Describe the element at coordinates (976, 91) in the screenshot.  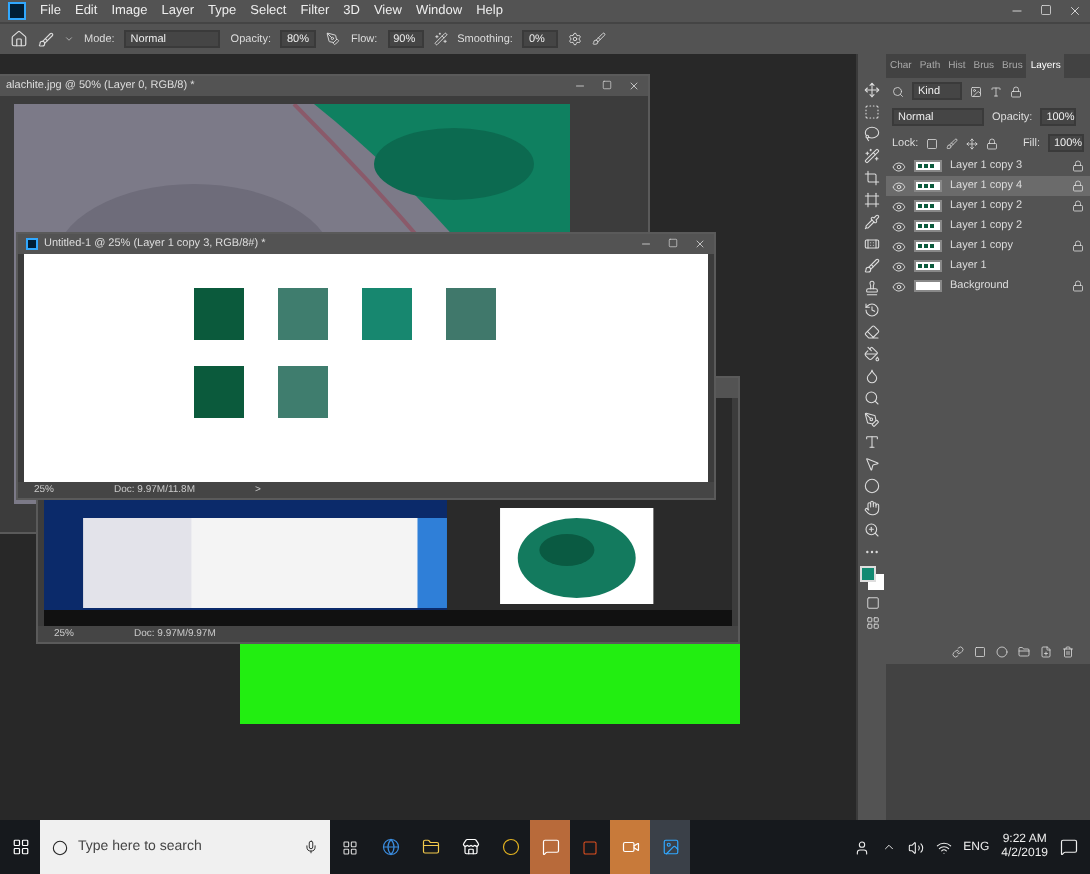
I see `image-filter-icon` at that location.